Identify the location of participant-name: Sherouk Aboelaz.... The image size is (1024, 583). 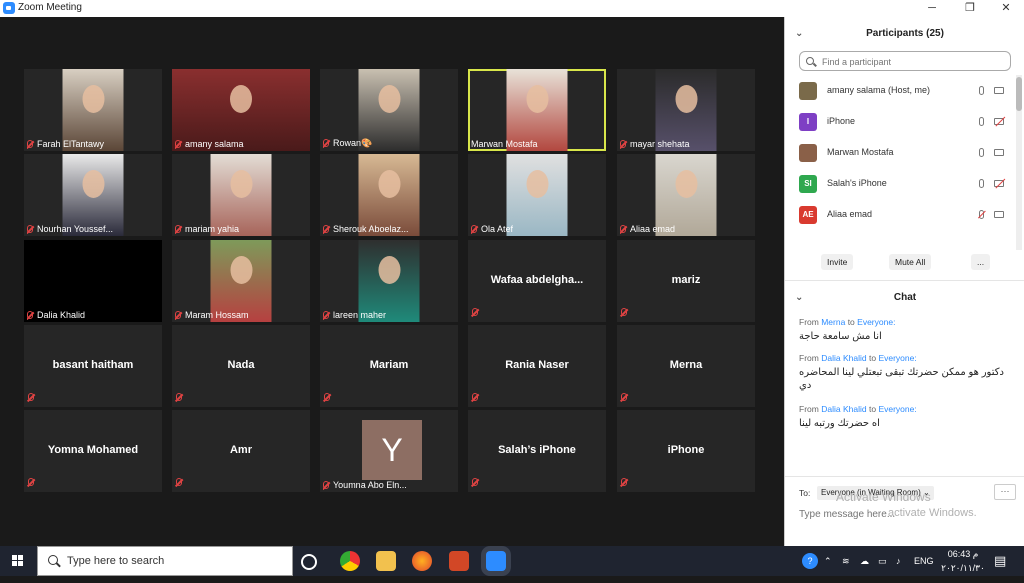
(366, 229).